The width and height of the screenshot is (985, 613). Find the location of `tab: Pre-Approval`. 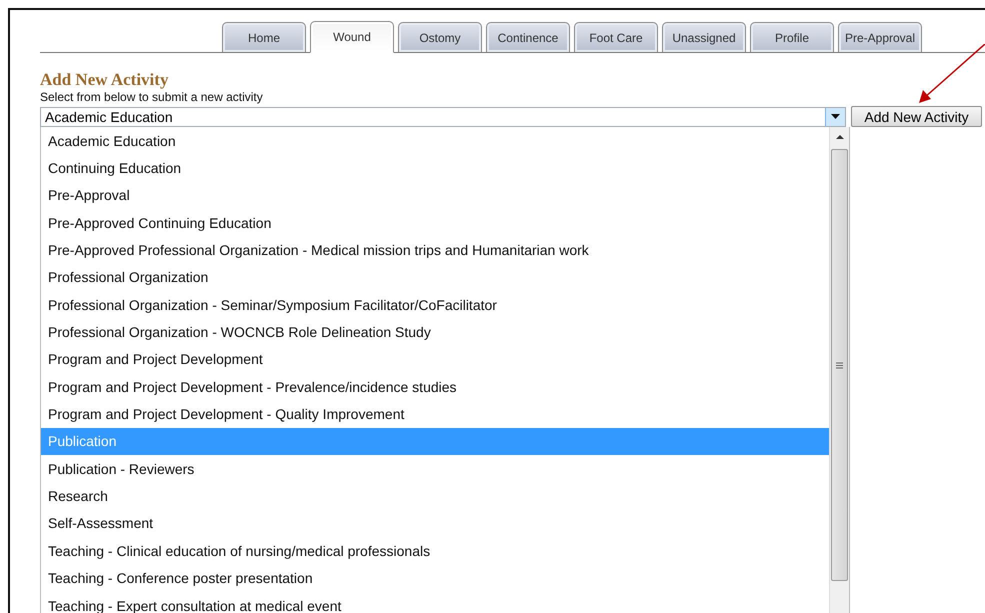

tab: Pre-Approval is located at coordinates (880, 37).